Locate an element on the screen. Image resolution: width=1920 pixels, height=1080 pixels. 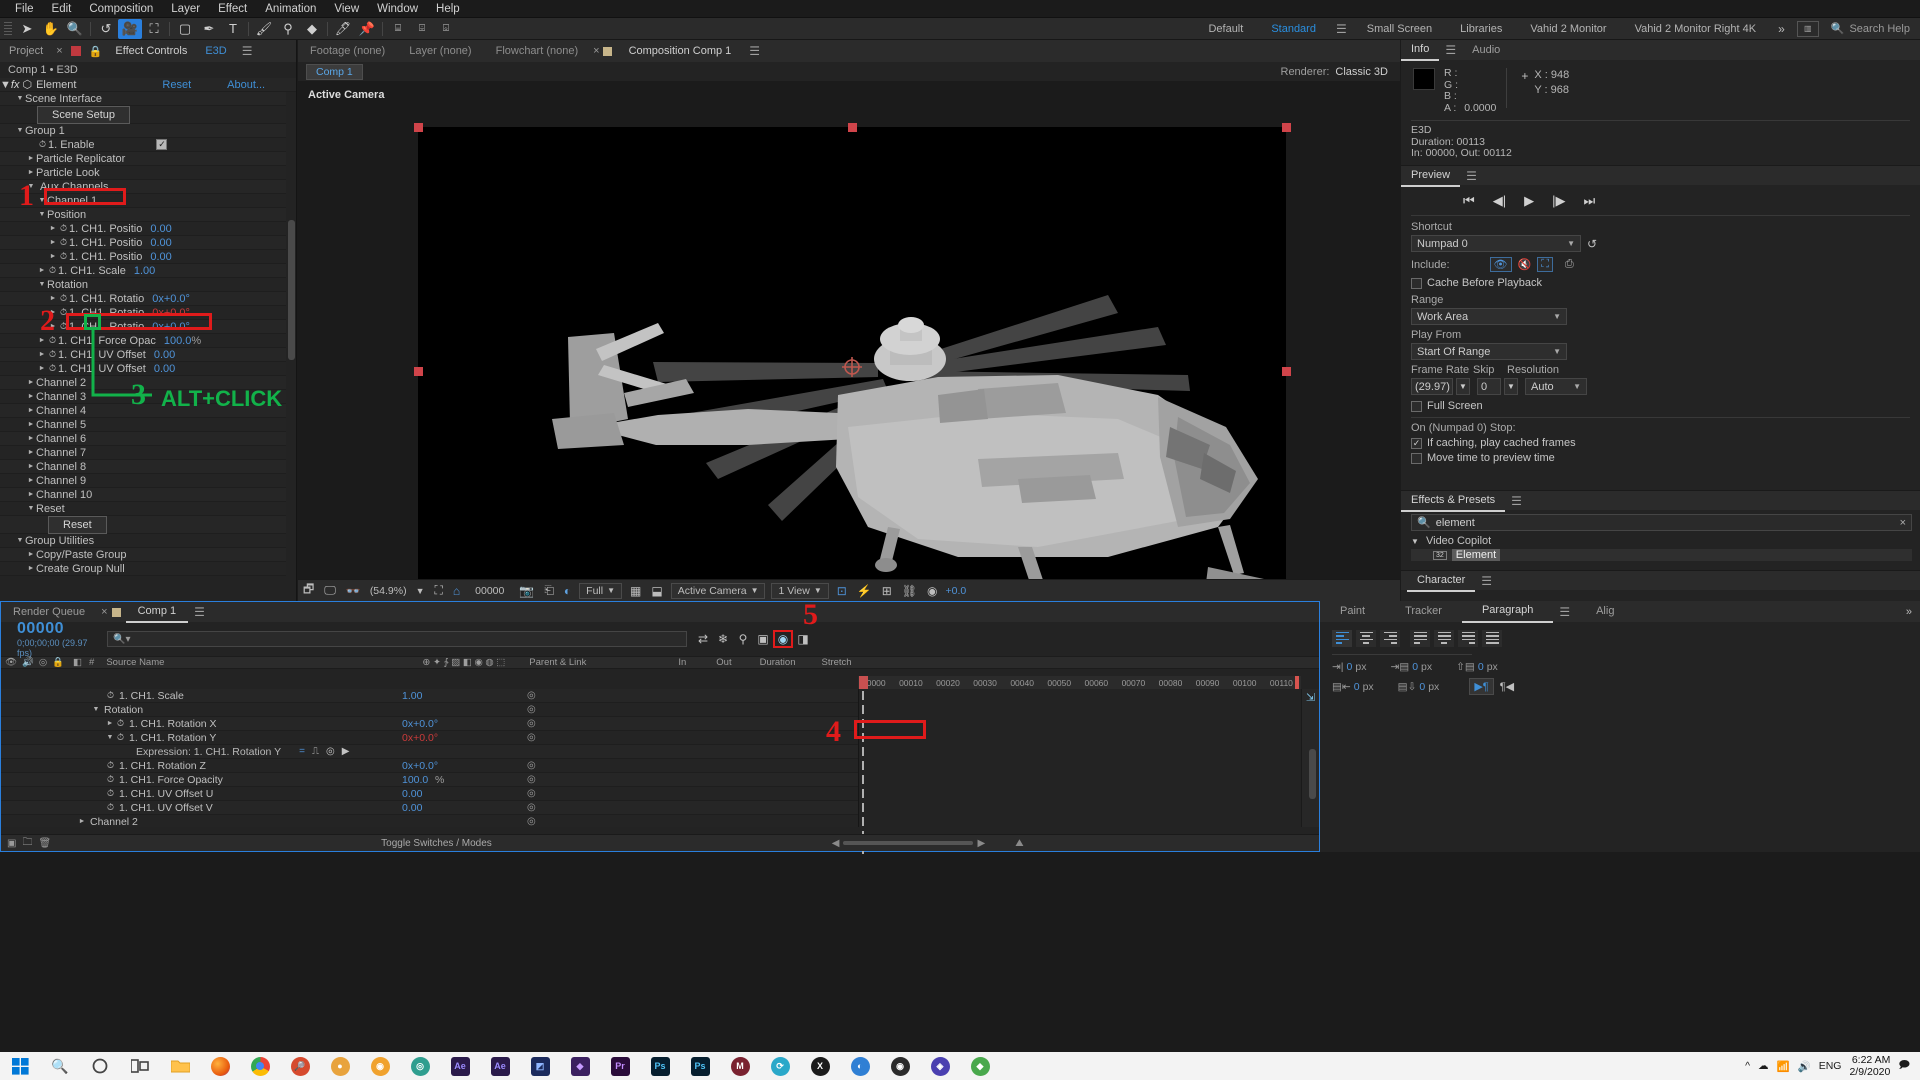
video-toggle-icon: 👁 is located at coordinates (9, 662).